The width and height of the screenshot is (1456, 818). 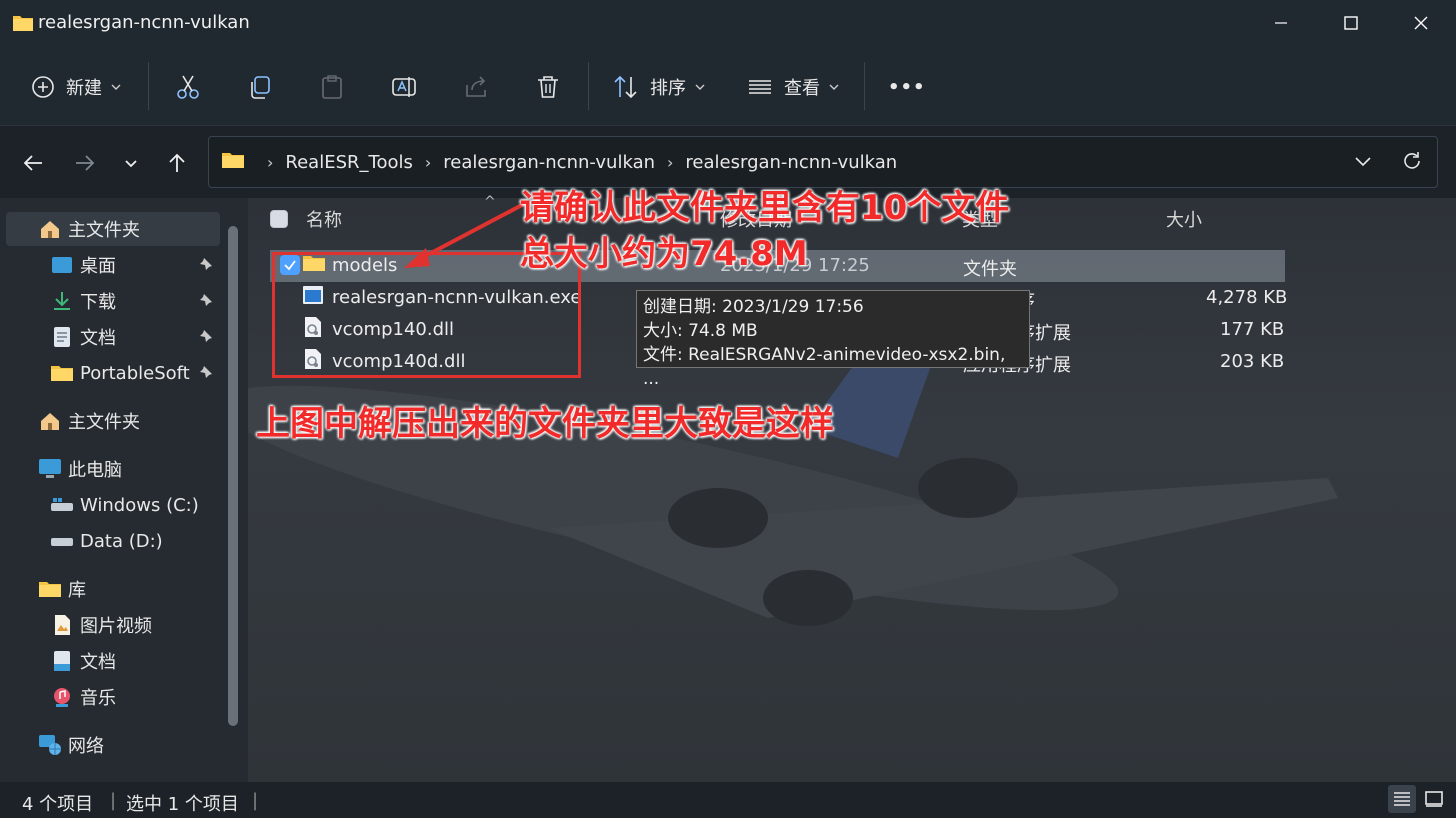 I want to click on share-button, so click(x=476, y=87).